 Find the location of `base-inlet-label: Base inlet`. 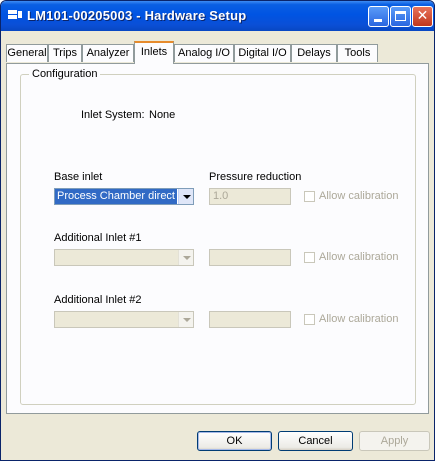

base-inlet-label: Base inlet is located at coordinates (78, 177).